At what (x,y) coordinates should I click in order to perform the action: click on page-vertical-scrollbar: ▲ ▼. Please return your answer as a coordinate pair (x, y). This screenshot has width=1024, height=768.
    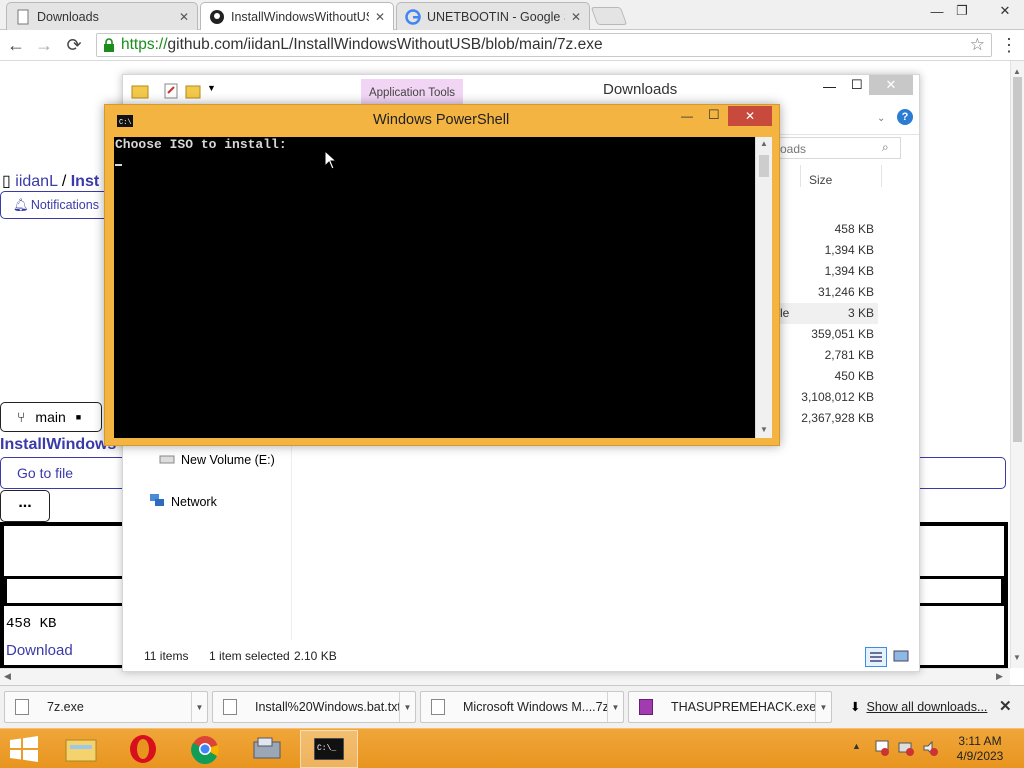
    Looking at the image, I should click on (1017, 364).